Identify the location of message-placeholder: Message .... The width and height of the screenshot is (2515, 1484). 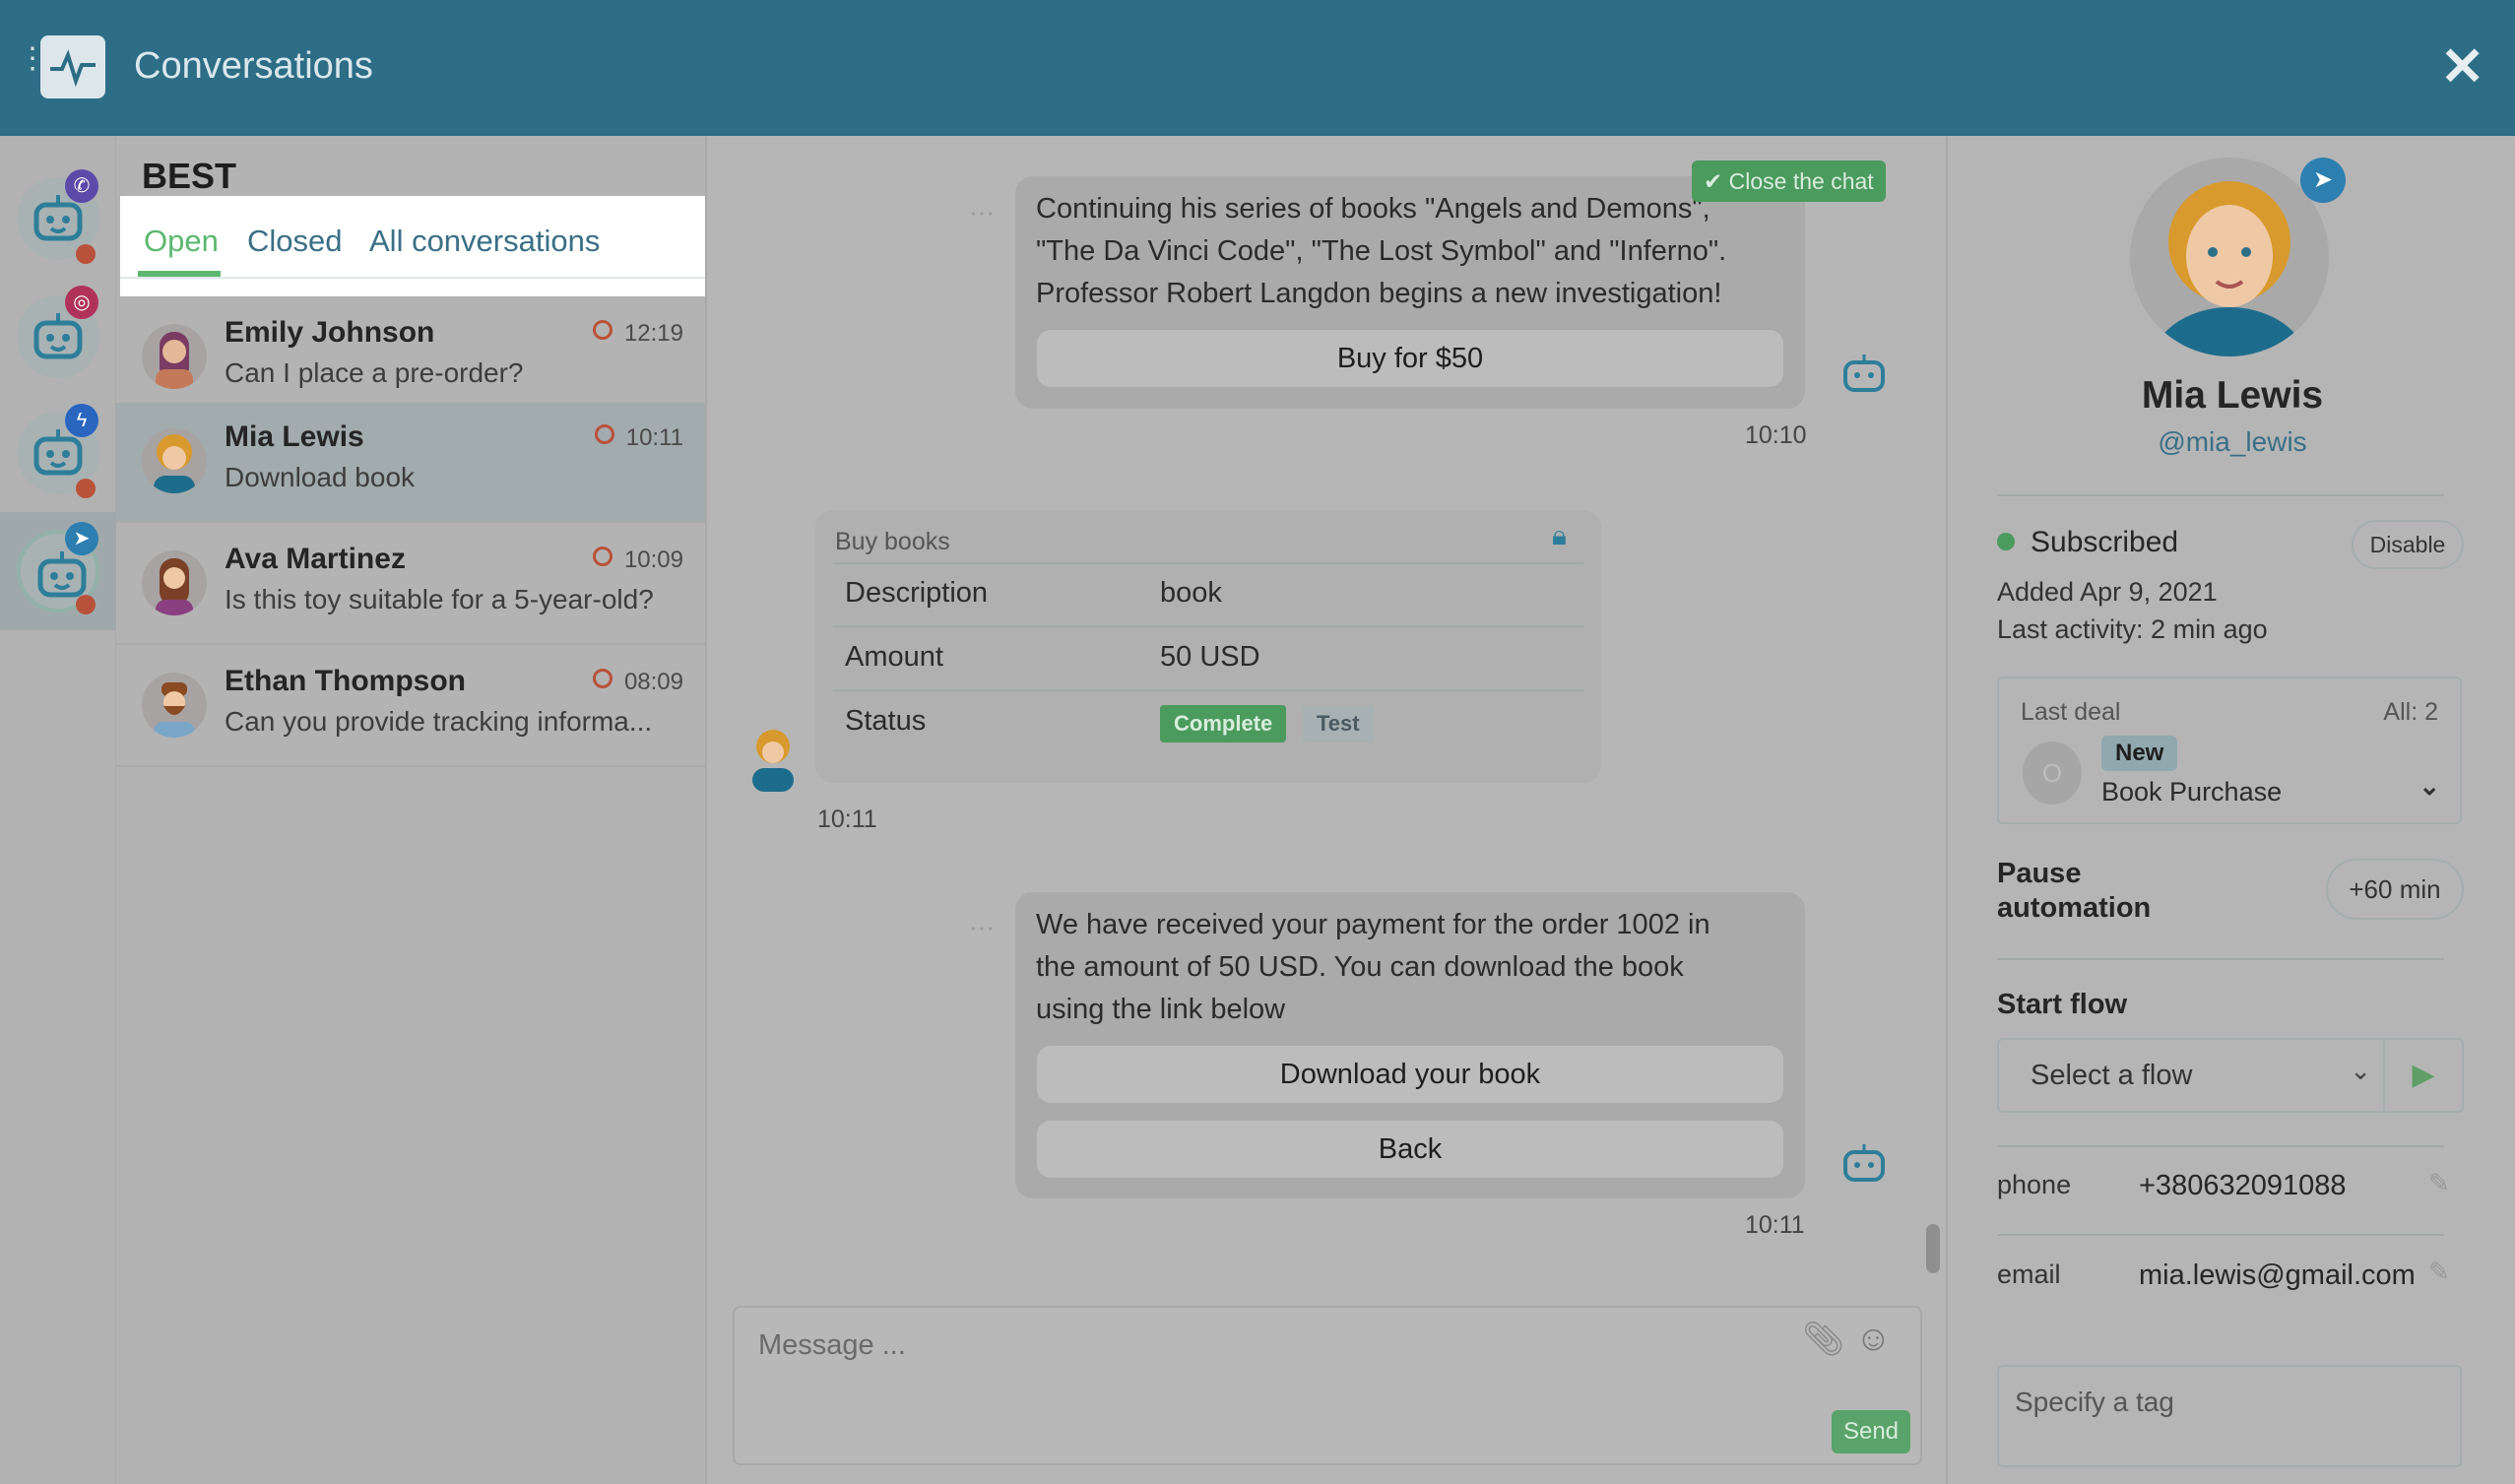
(832, 1345).